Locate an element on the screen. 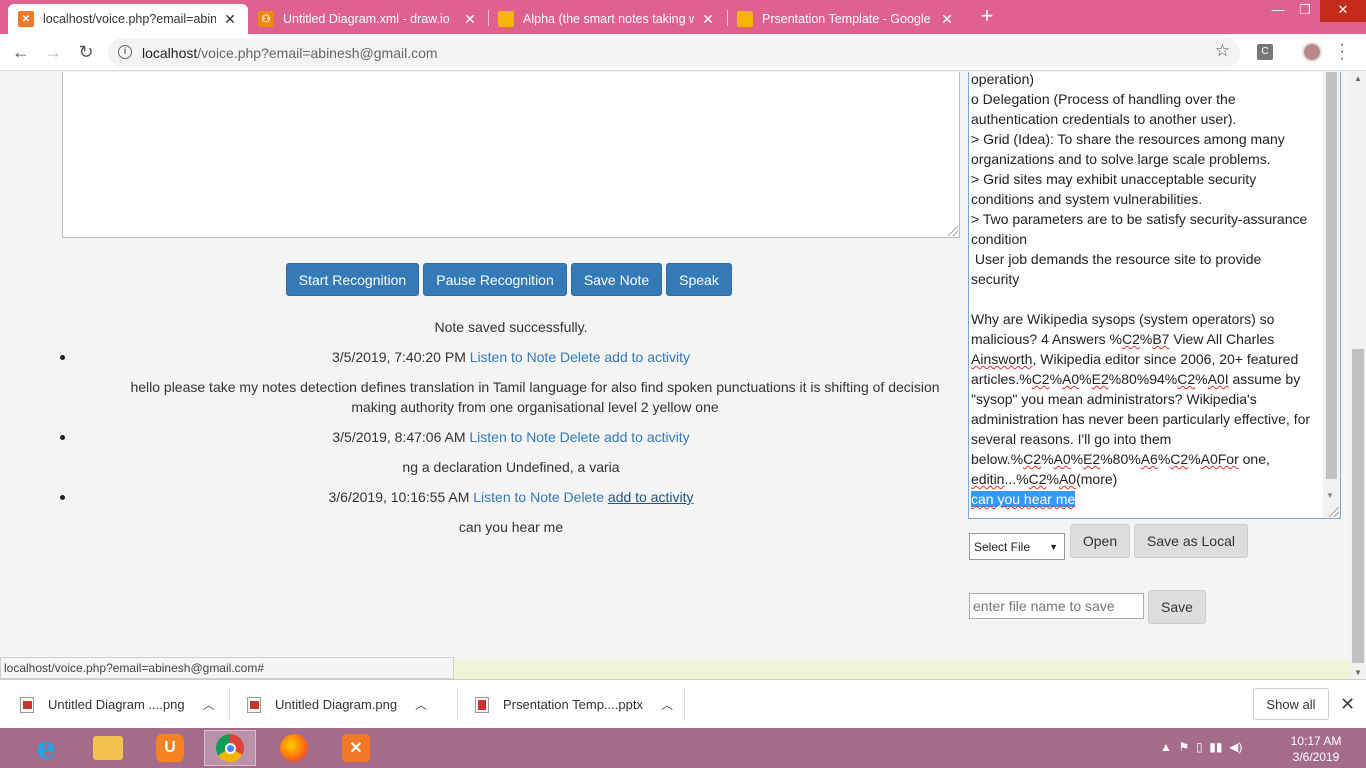 The width and height of the screenshot is (1366, 768). folder-glyph is located at coordinates (108, 748).